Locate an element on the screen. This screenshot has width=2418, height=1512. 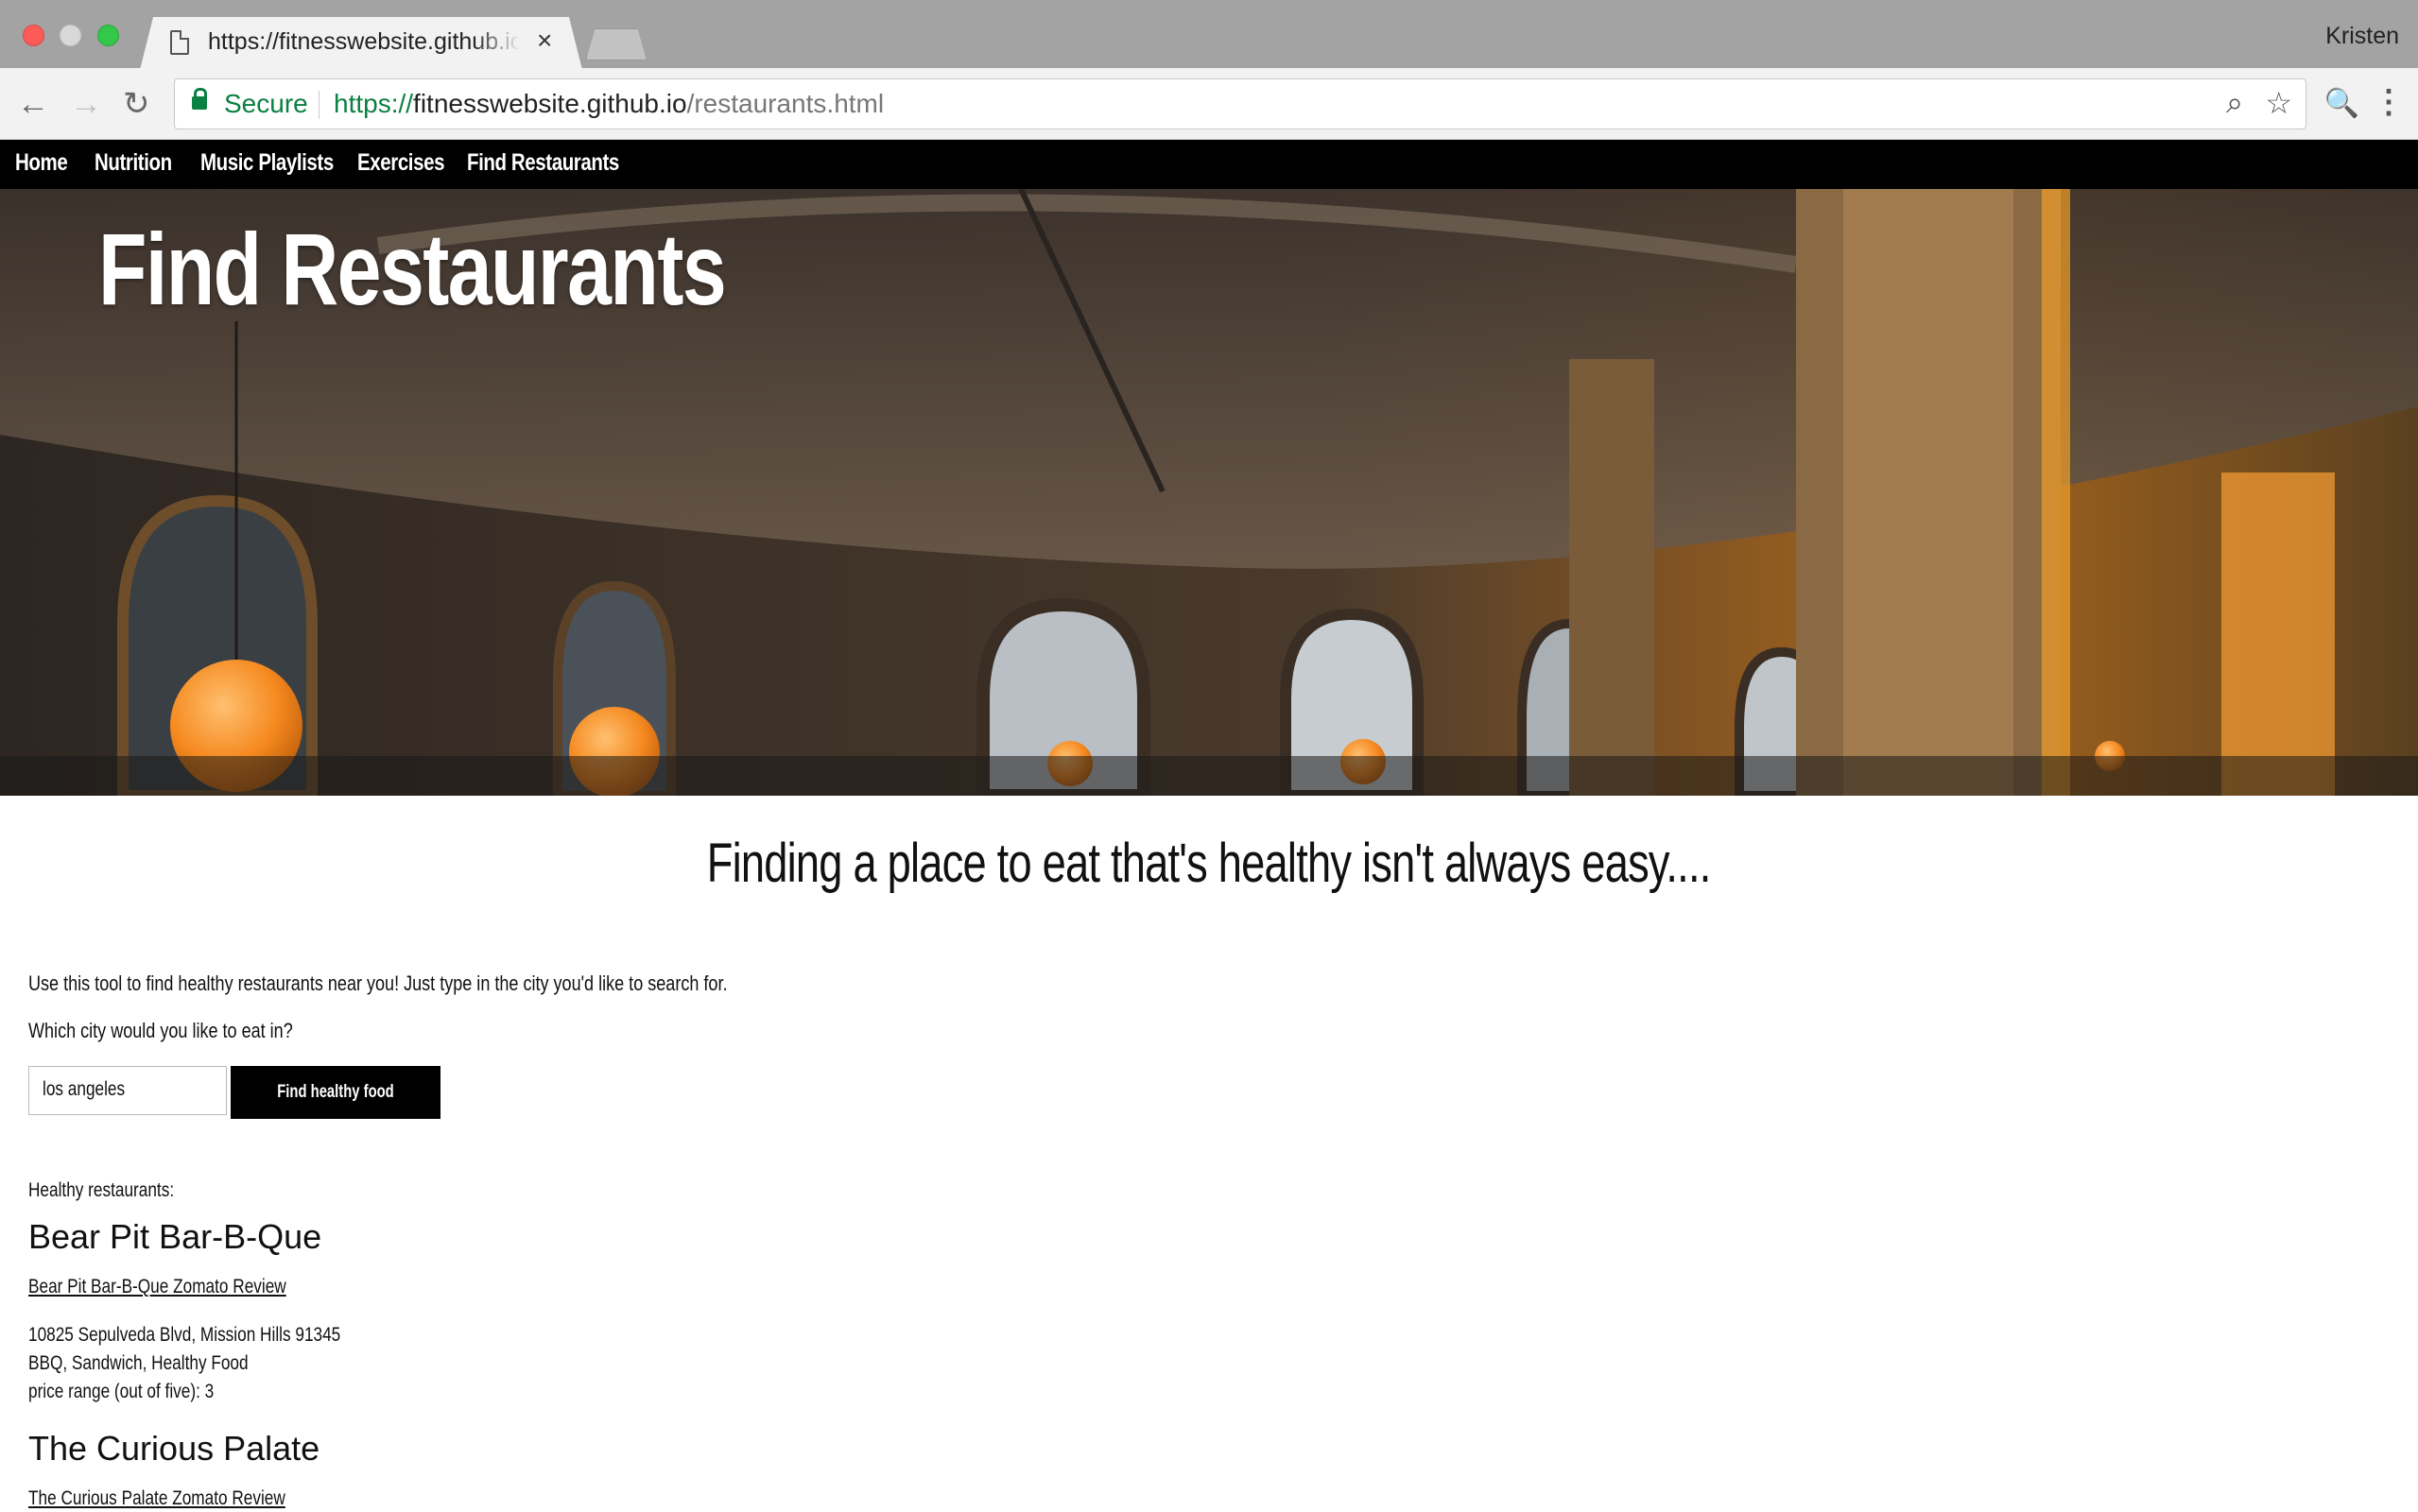
restaurant-review-link: The Curious Palate Zomato Review is located at coordinates (157, 1498).